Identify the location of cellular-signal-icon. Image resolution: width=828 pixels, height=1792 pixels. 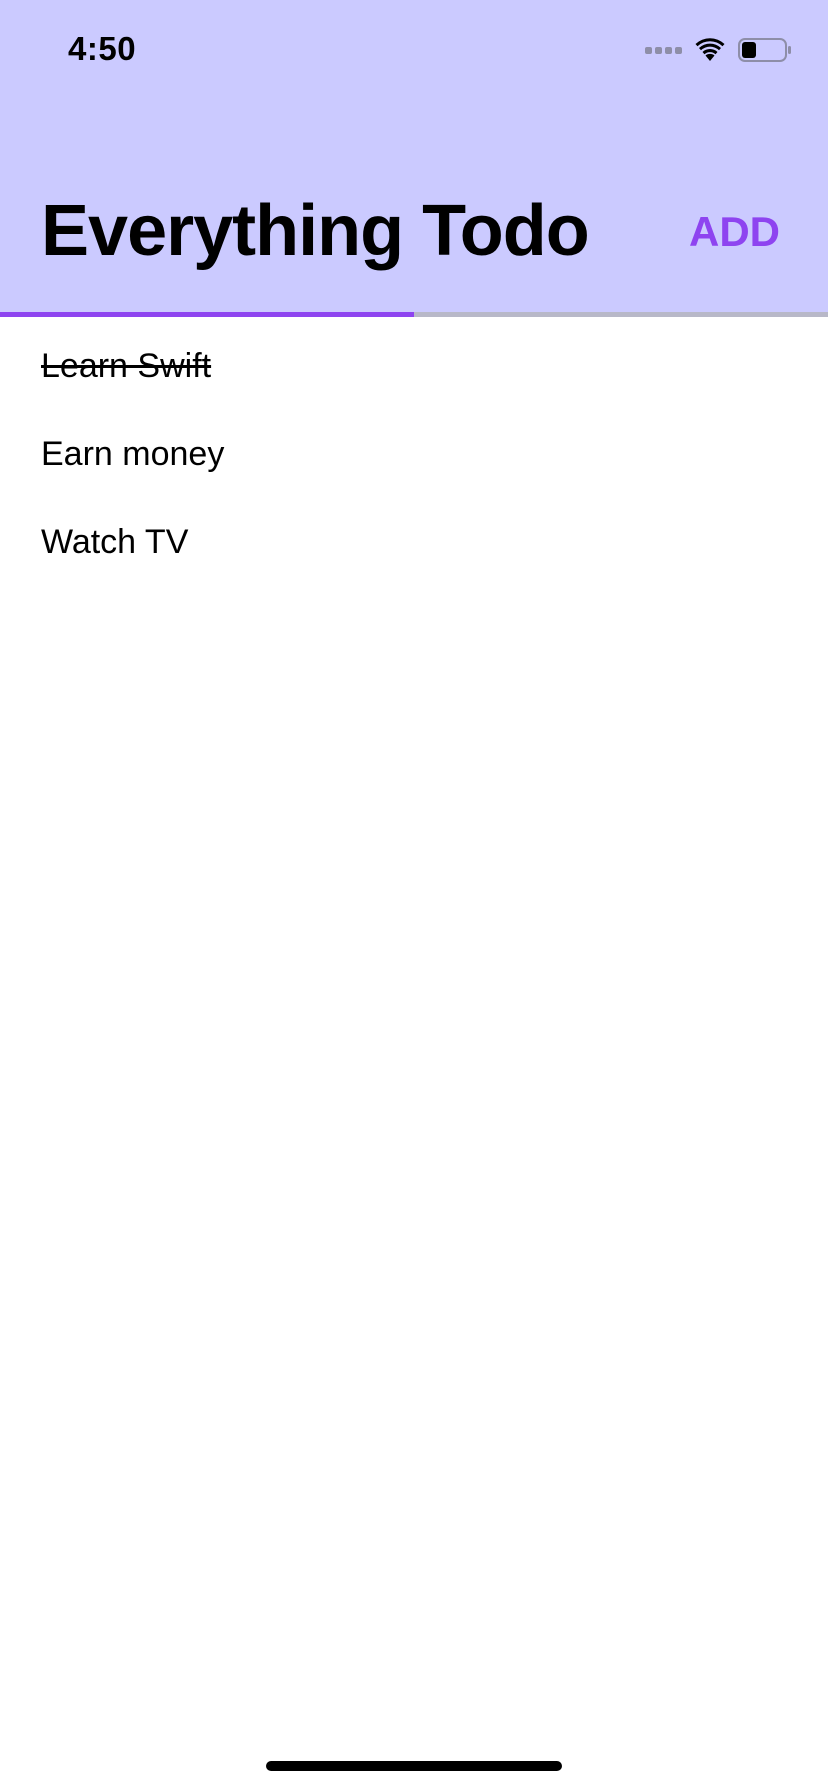
(663, 50).